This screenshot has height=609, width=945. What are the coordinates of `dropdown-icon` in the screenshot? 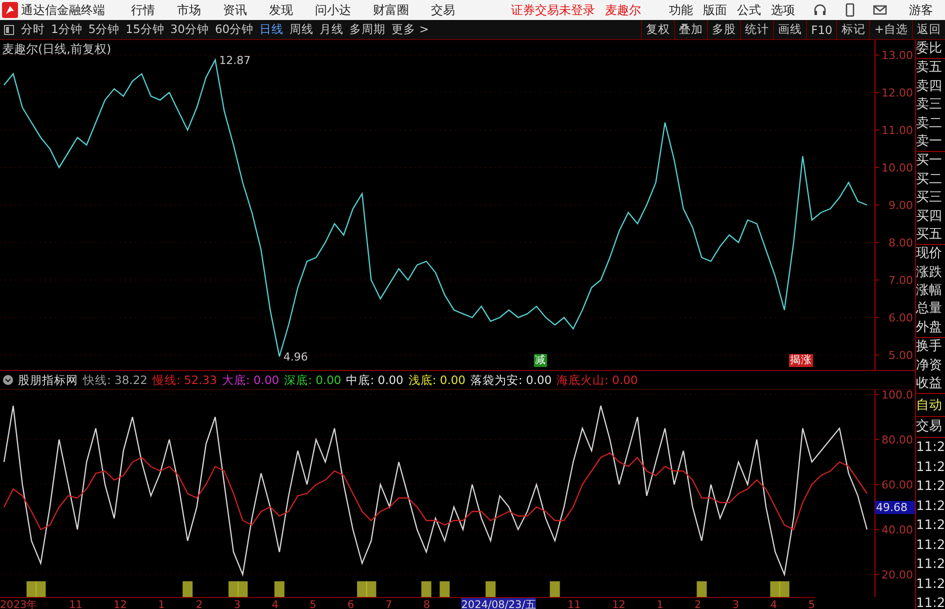 It's located at (8, 380).